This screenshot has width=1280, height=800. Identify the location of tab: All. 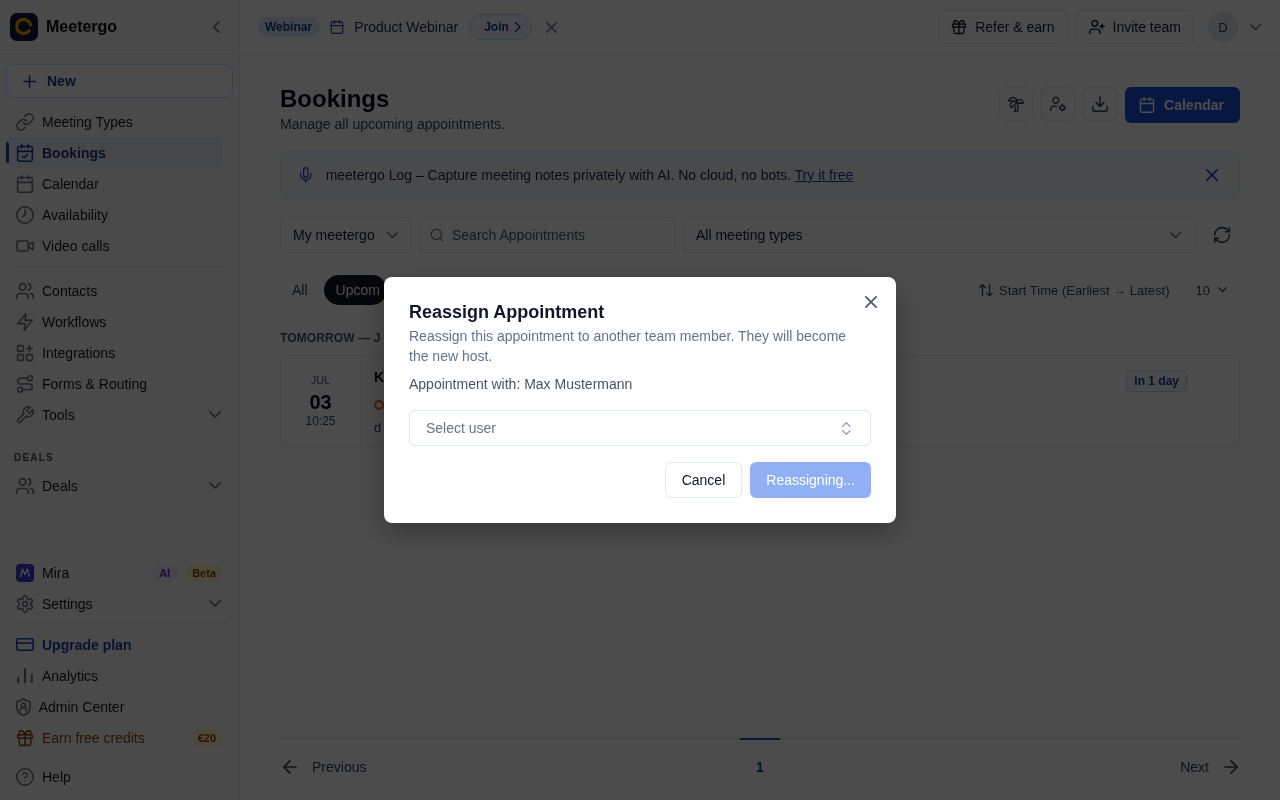
(300, 290).